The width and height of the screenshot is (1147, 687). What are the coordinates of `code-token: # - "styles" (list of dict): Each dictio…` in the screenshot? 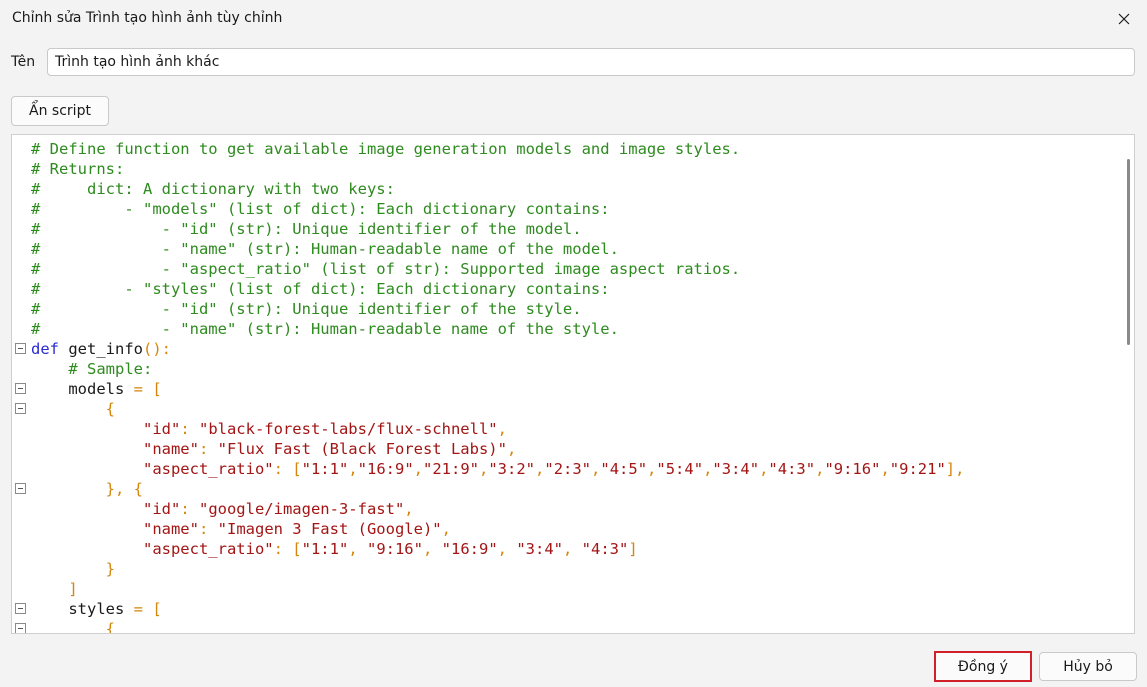 It's located at (320, 289).